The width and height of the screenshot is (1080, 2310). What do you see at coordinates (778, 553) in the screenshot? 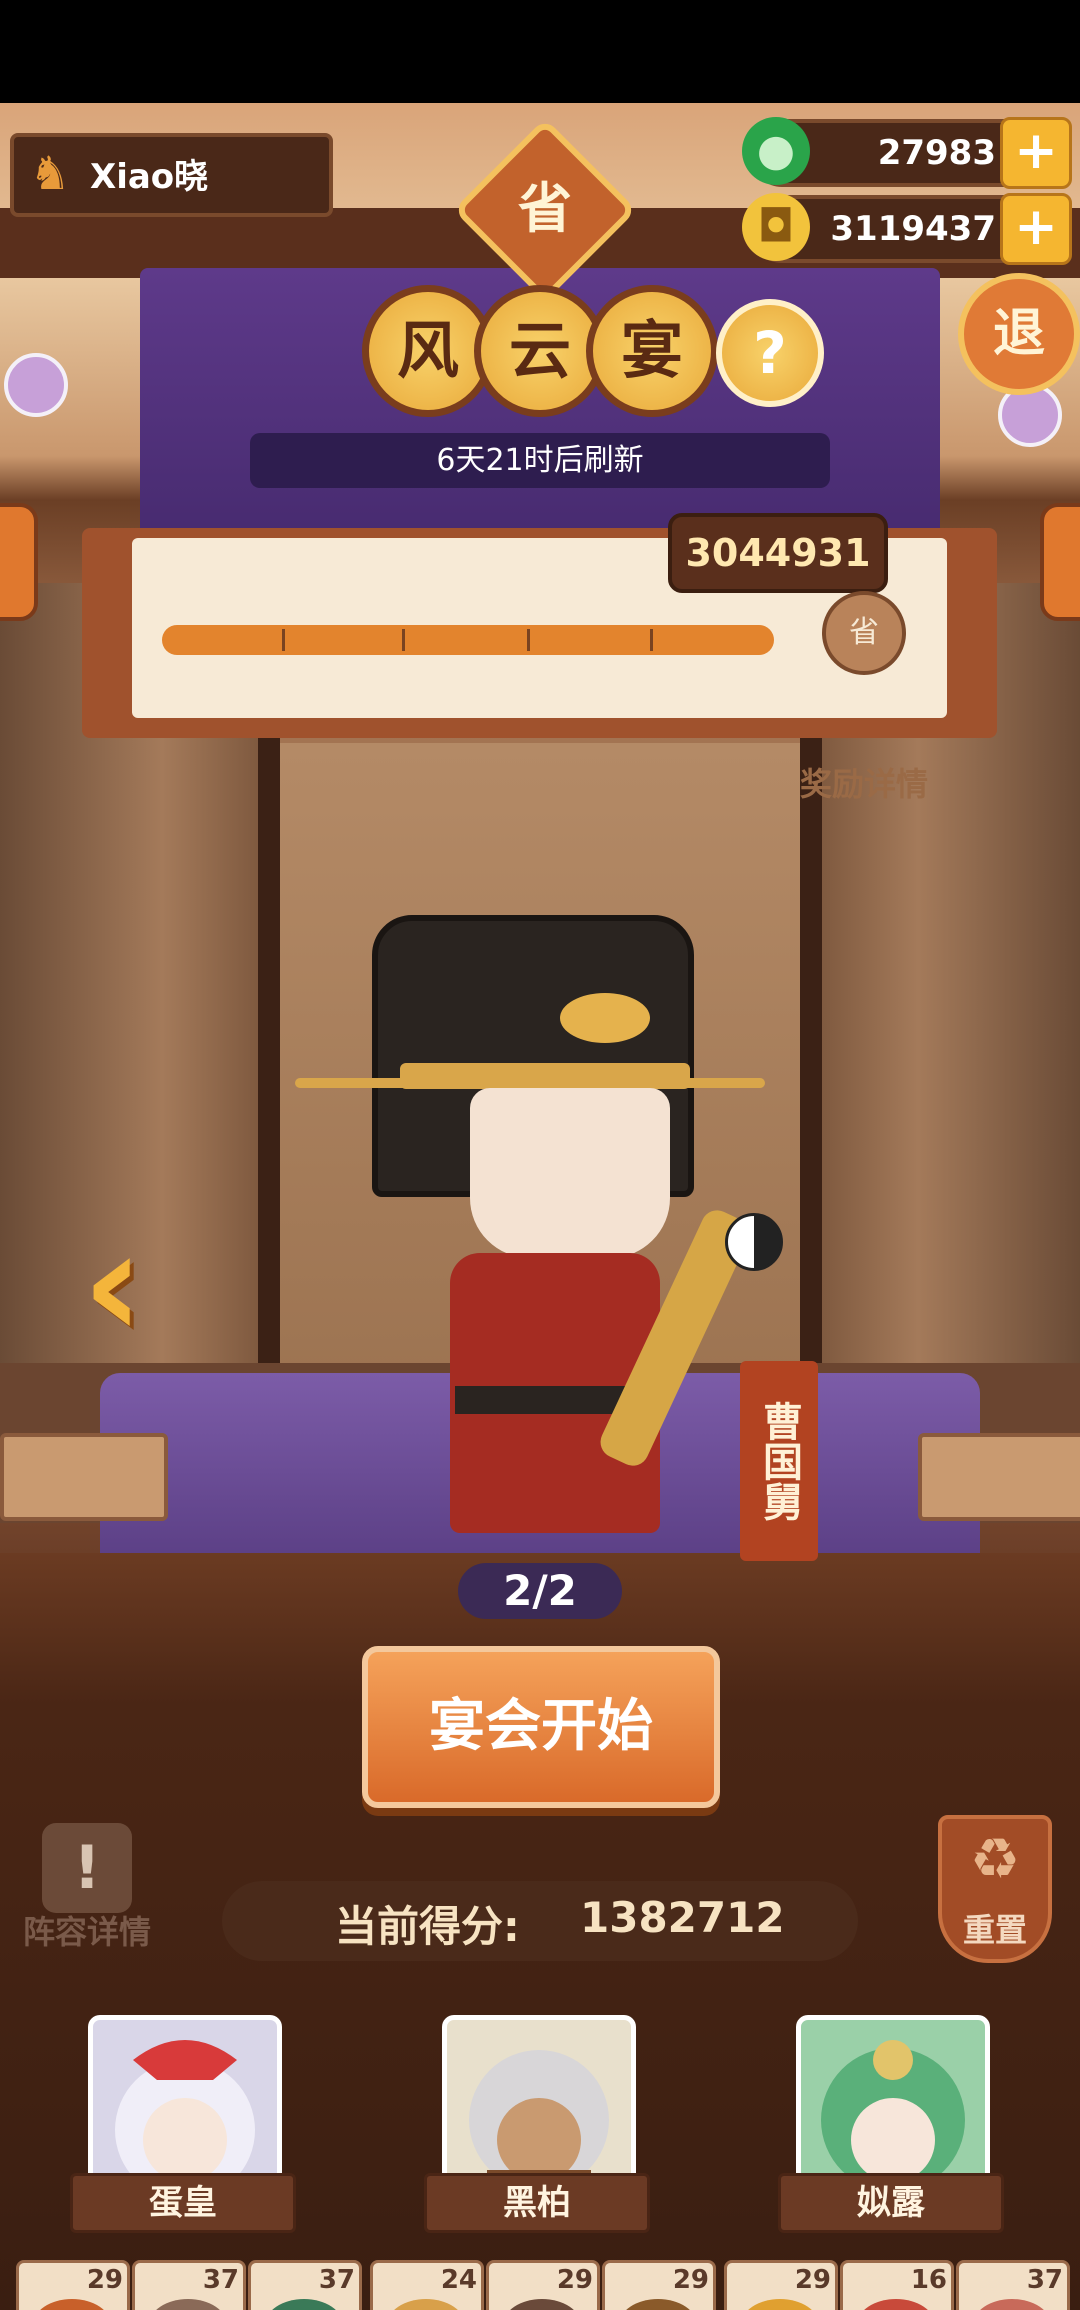
I see `target-score-tooltip: 3044931` at bounding box center [778, 553].